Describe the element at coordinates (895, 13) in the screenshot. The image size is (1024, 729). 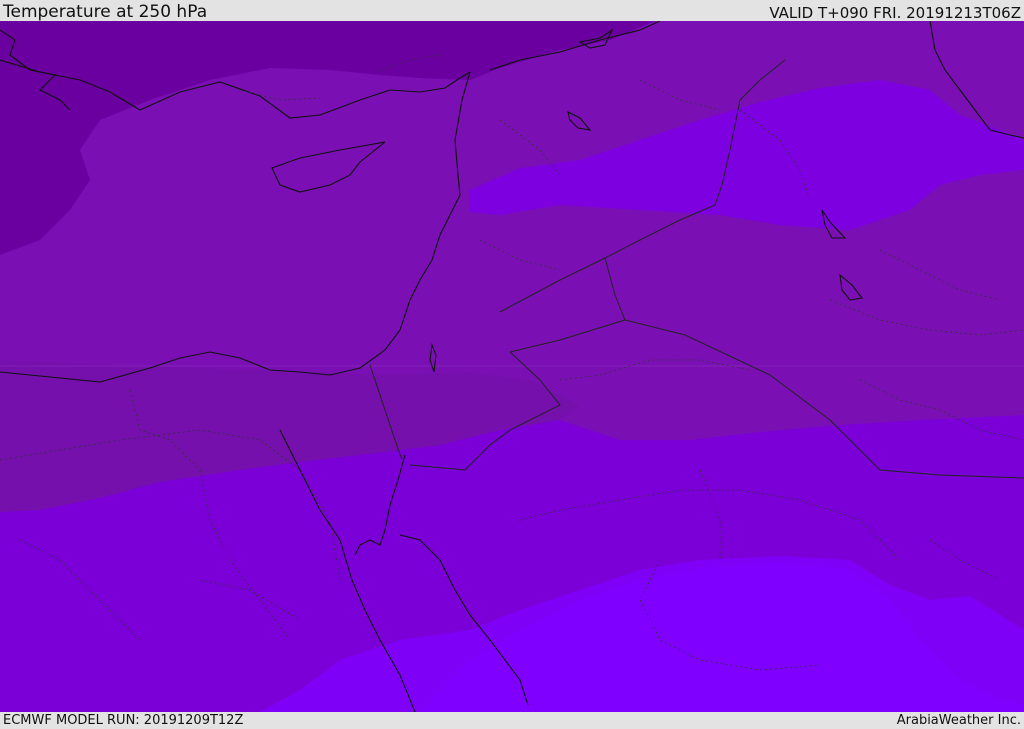
I see `valid-time-label: VALID T+090 FRI. 20191213T06Z` at that location.